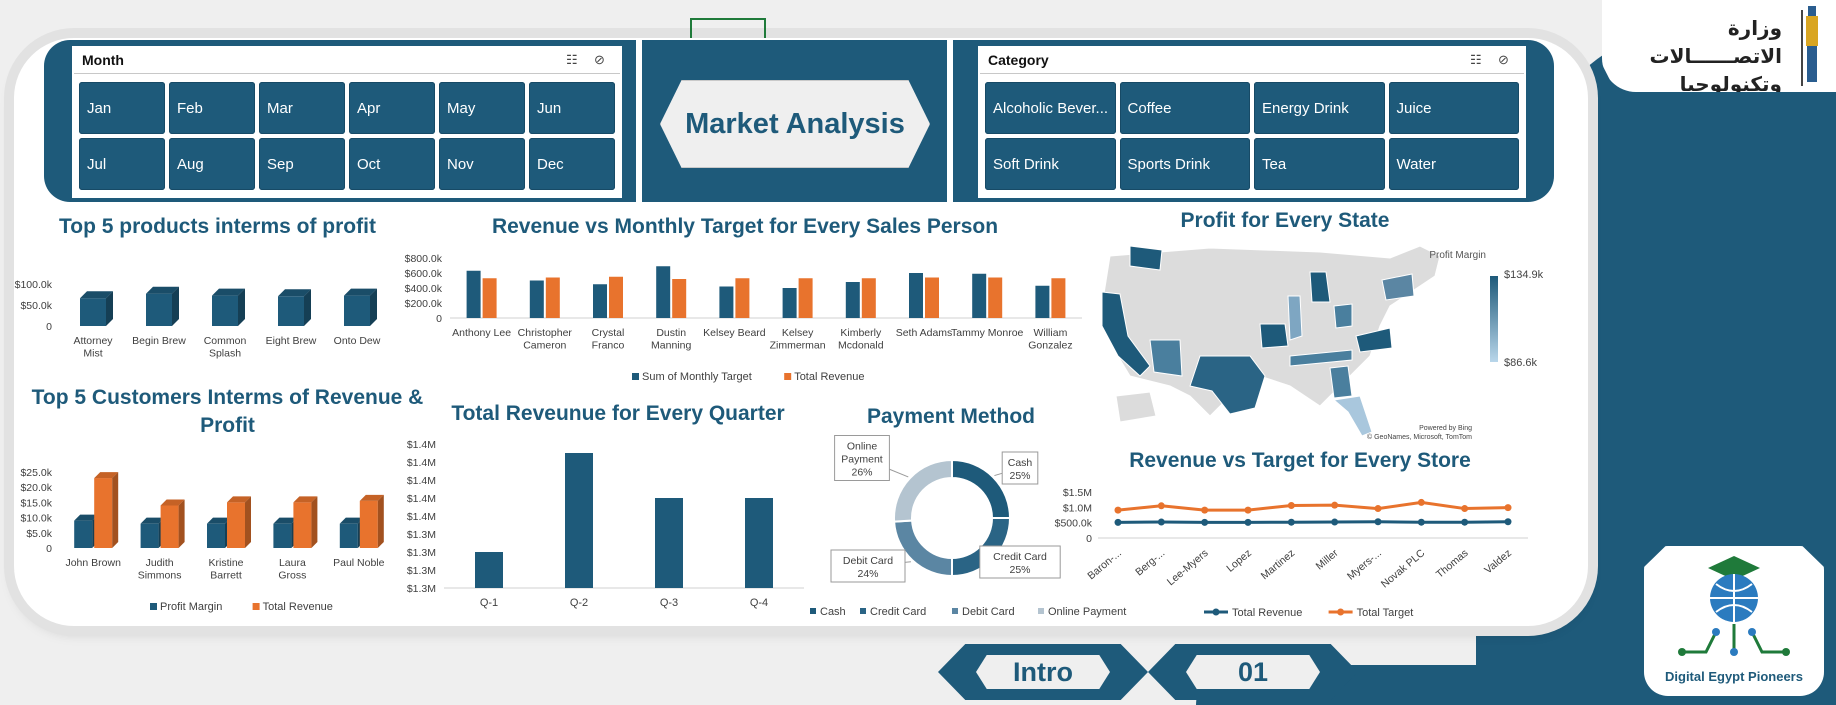 This screenshot has width=1836, height=705. I want to click on month-slicer-button: Aug, so click(212, 164).